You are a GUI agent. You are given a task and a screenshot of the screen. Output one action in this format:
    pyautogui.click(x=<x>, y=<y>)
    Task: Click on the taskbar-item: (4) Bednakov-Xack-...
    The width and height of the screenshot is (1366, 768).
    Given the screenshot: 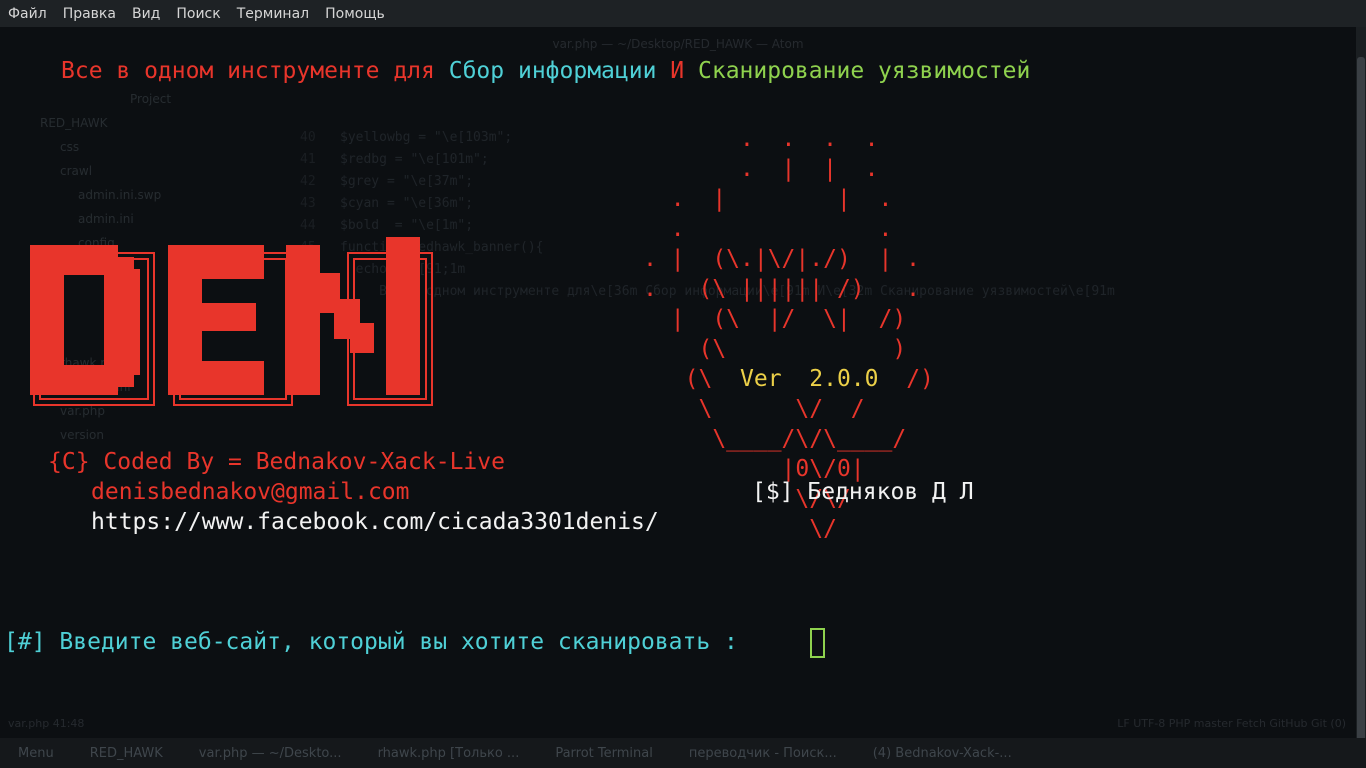 What is the action you would take?
    pyautogui.click(x=942, y=753)
    